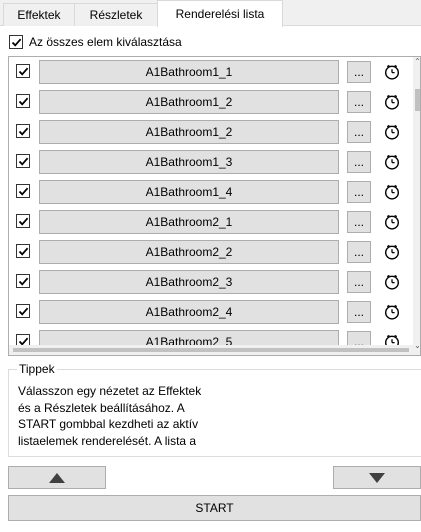 The image size is (421, 532). I want to click on tab-effects: Effektek, so click(39, 14).